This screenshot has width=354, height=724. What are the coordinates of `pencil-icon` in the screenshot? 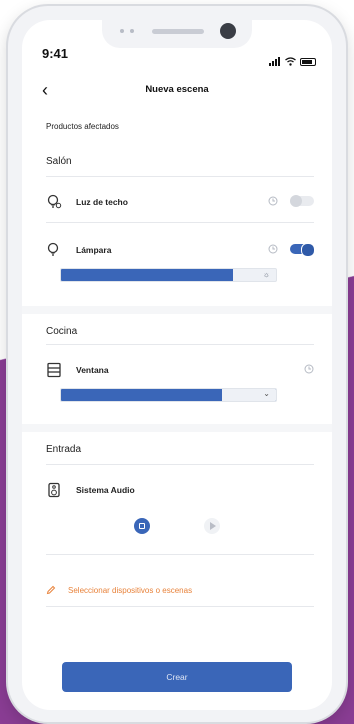 It's located at (51, 590).